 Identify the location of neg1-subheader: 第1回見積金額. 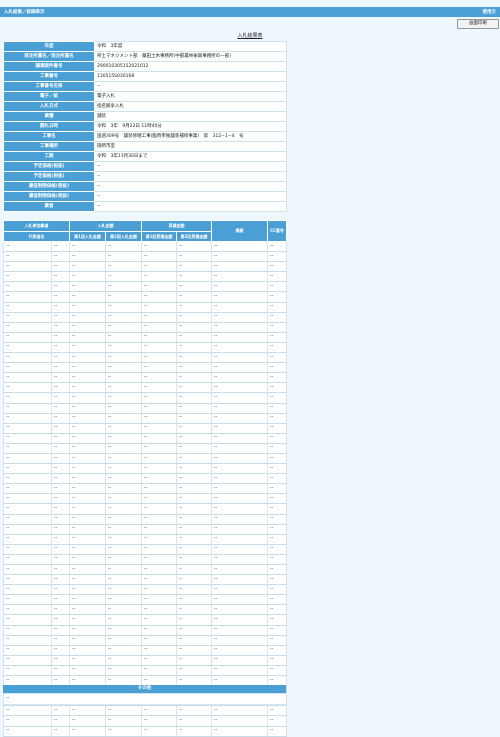
(159, 236).